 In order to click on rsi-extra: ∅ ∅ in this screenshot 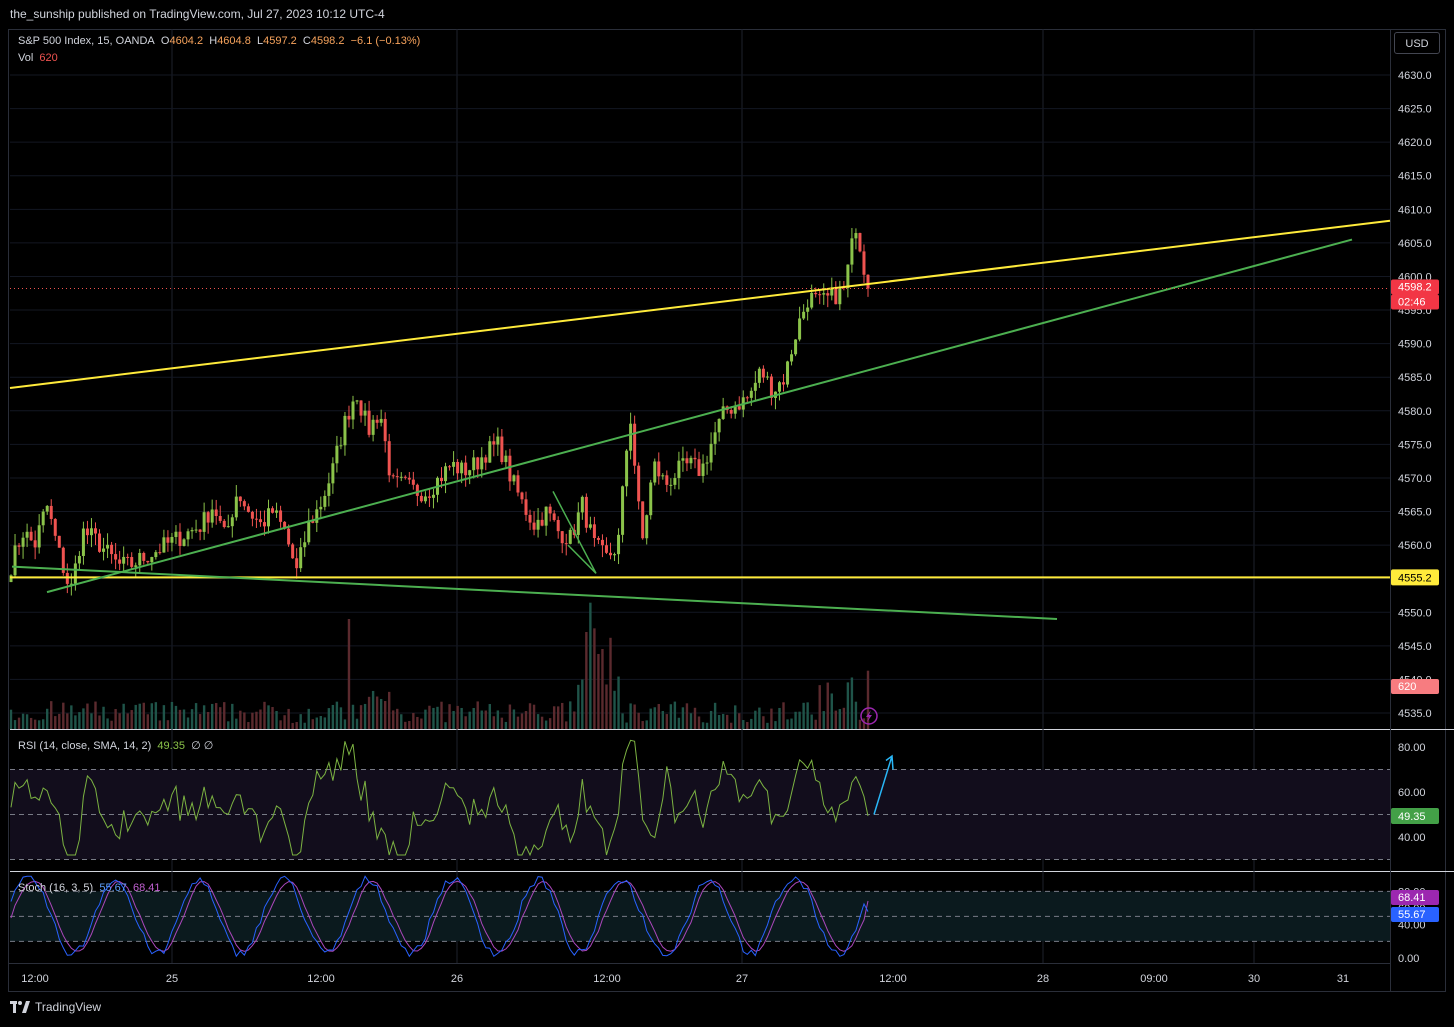, I will do `click(202, 746)`.